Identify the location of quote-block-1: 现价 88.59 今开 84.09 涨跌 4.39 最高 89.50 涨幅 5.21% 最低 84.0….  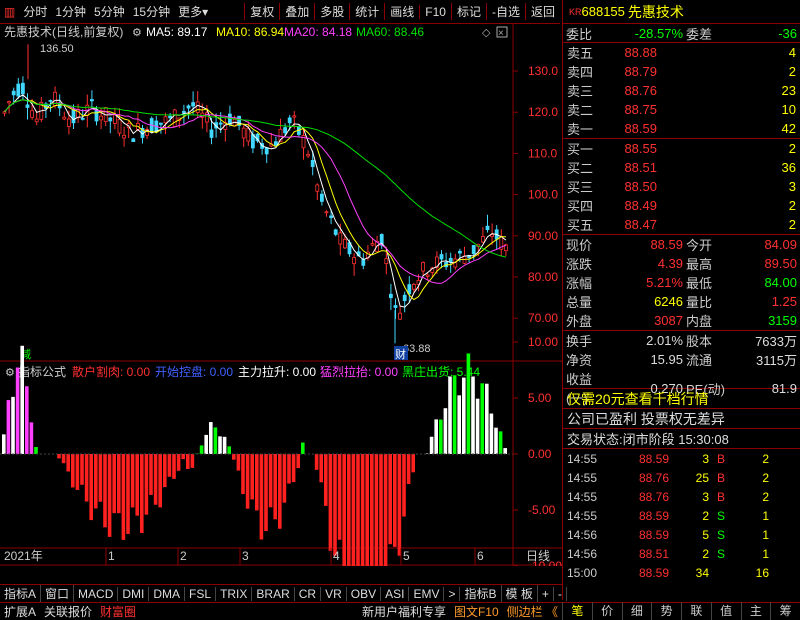
(681, 282).